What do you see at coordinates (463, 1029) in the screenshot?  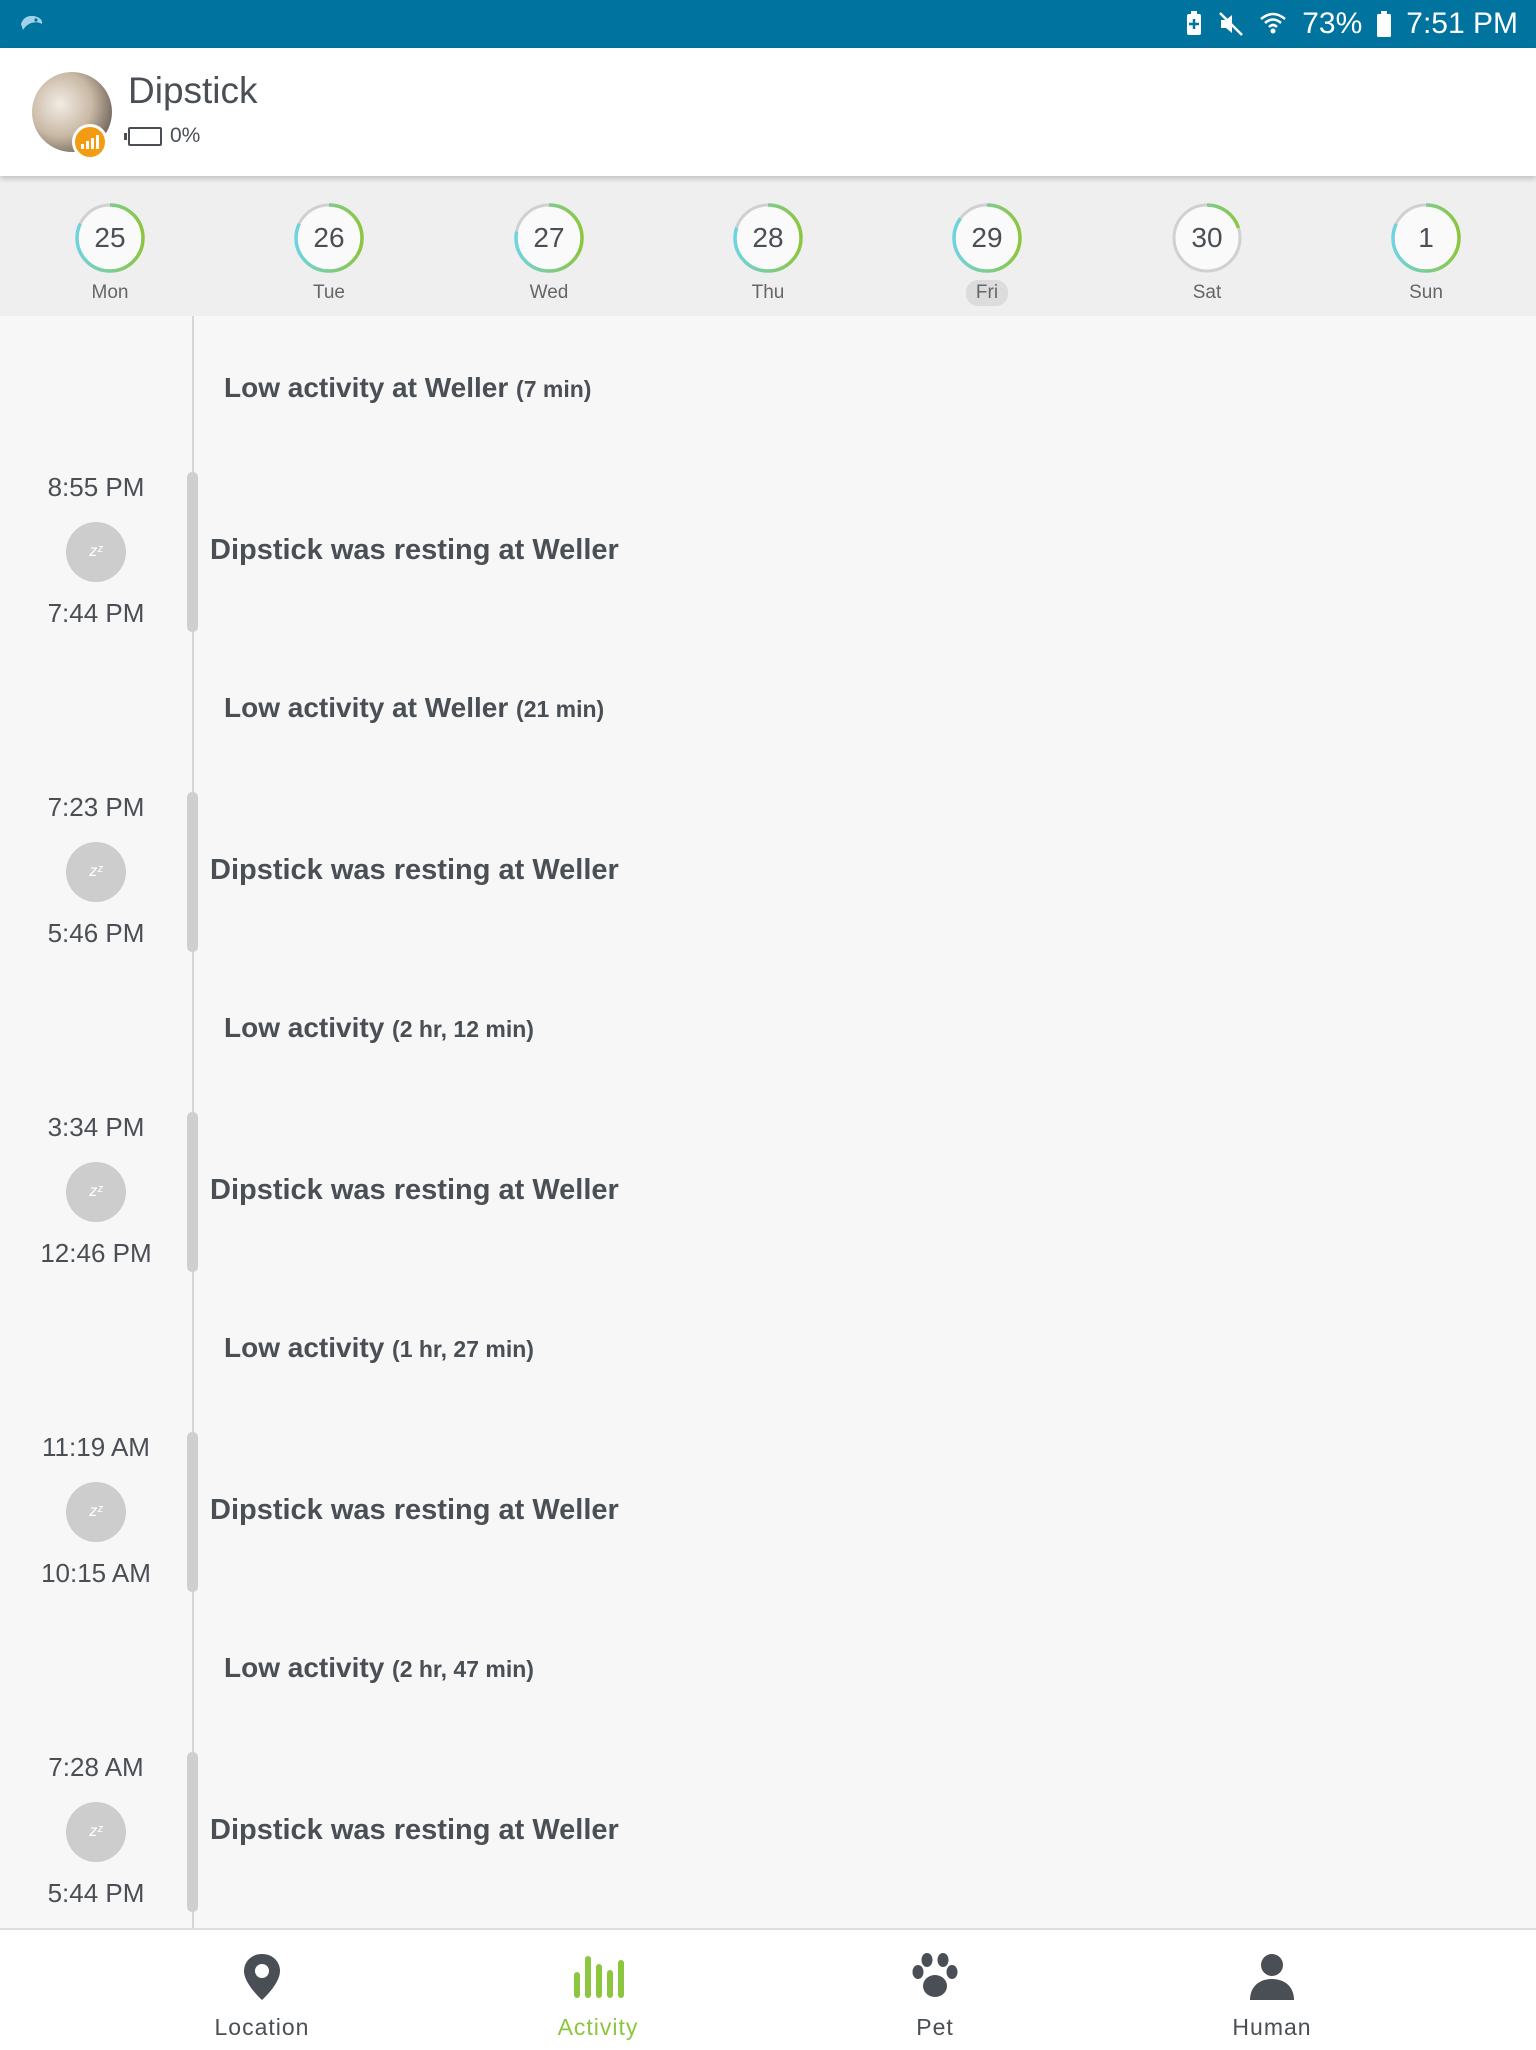 I see `low-activity-duration: (2 hr, 12 min)` at bounding box center [463, 1029].